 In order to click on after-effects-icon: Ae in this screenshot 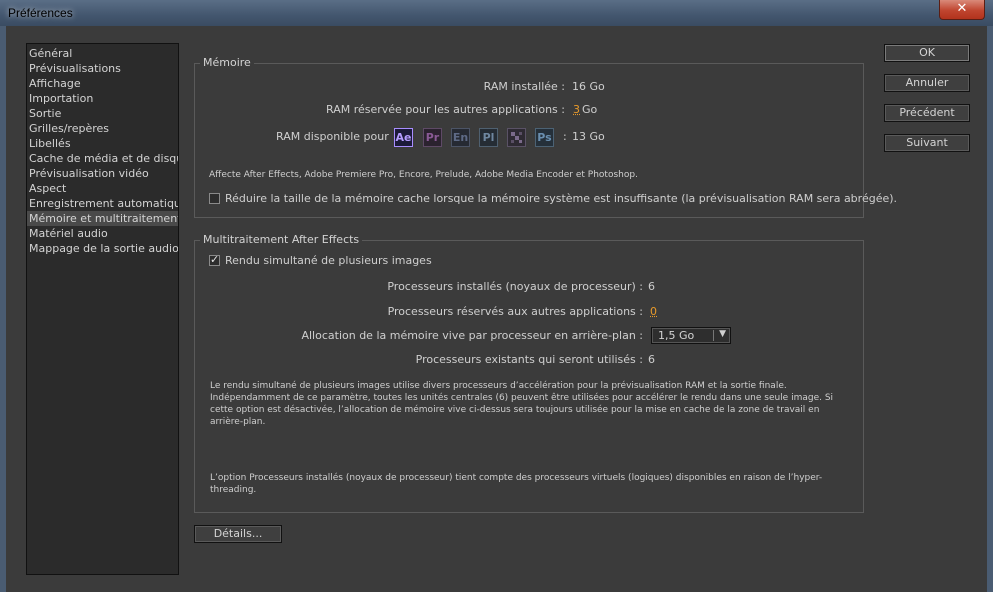, I will do `click(403, 137)`.